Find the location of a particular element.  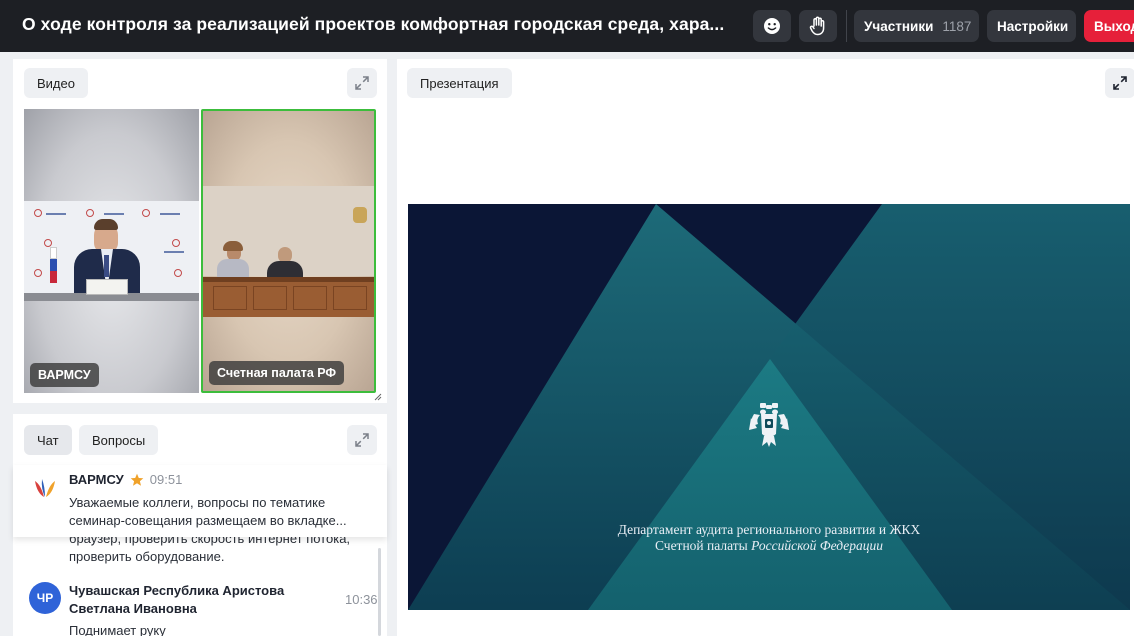

exit-label: Выход is located at coordinates (1114, 26).